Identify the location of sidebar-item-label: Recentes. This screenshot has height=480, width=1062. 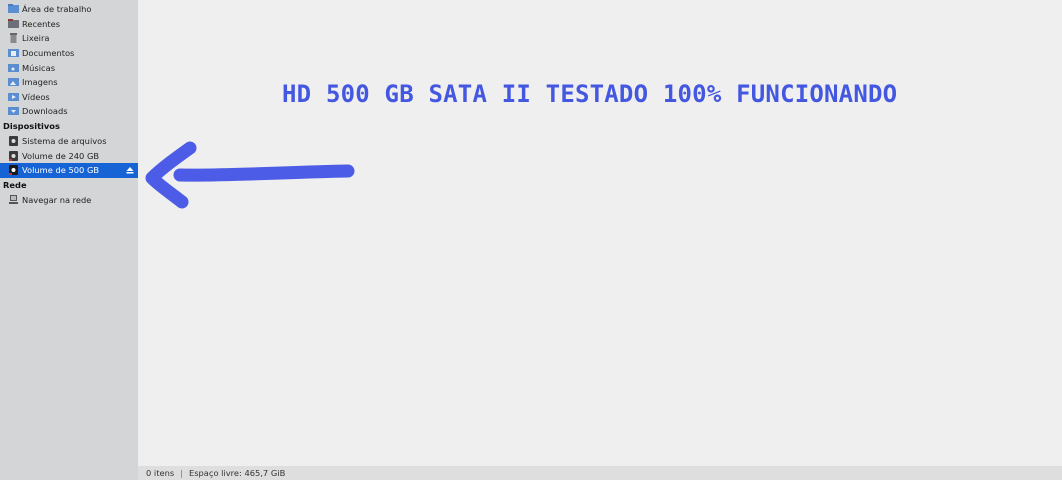
(41, 23).